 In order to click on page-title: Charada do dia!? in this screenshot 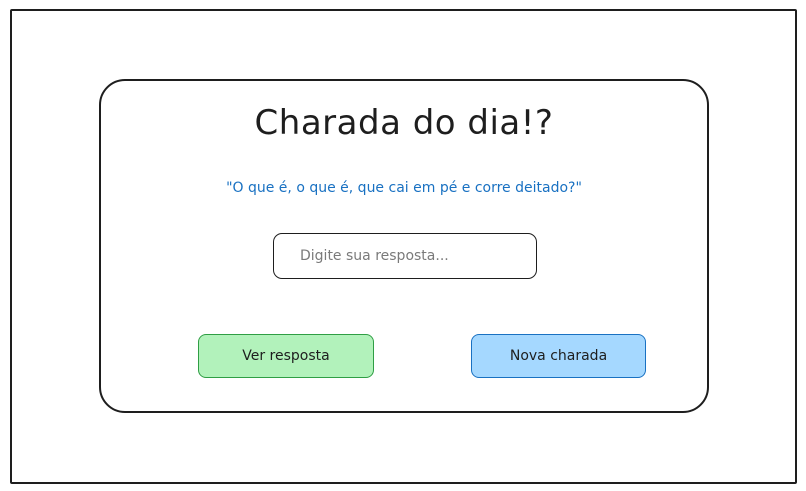, I will do `click(404, 123)`.